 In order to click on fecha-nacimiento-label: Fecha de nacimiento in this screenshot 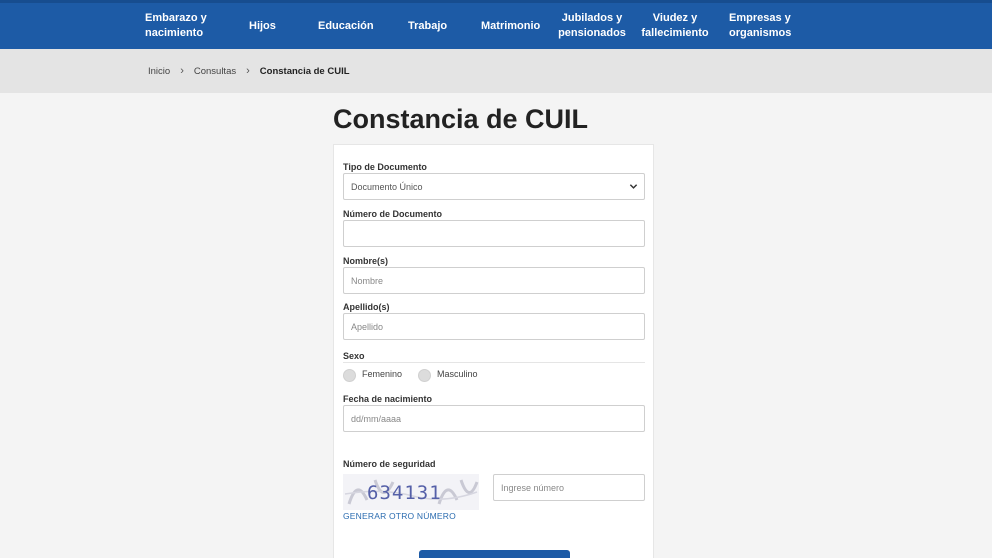, I will do `click(388, 399)`.